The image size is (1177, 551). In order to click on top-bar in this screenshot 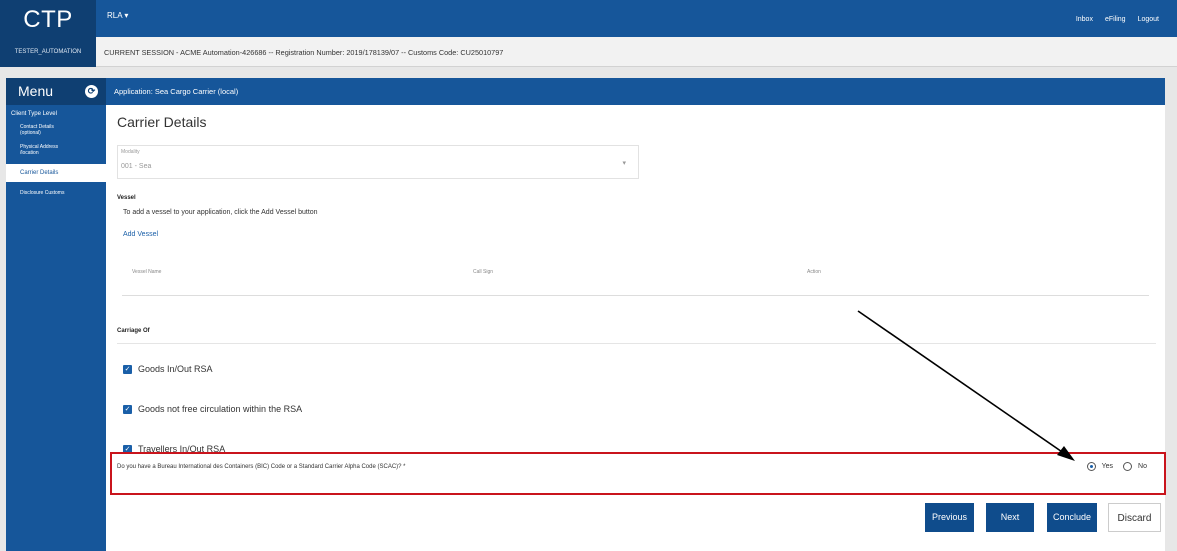, I will do `click(588, 18)`.